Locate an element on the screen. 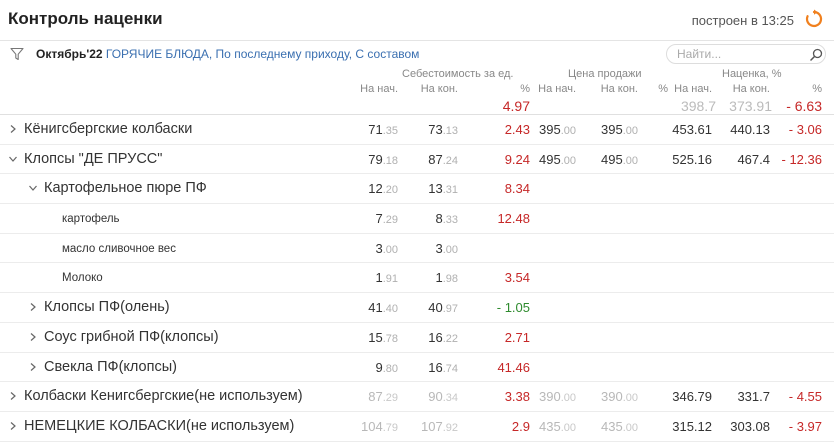 The image size is (834, 442). row-name: масло сливочное вес is located at coordinates (119, 249).